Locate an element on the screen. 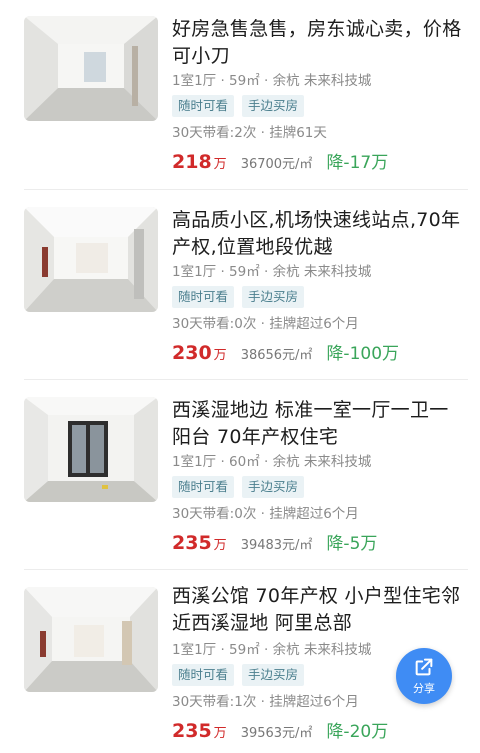 This screenshot has width=480, height=753. listing-meta: 1室1厅 · 60㎡ · 余杭 未来科技城 is located at coordinates (272, 462).